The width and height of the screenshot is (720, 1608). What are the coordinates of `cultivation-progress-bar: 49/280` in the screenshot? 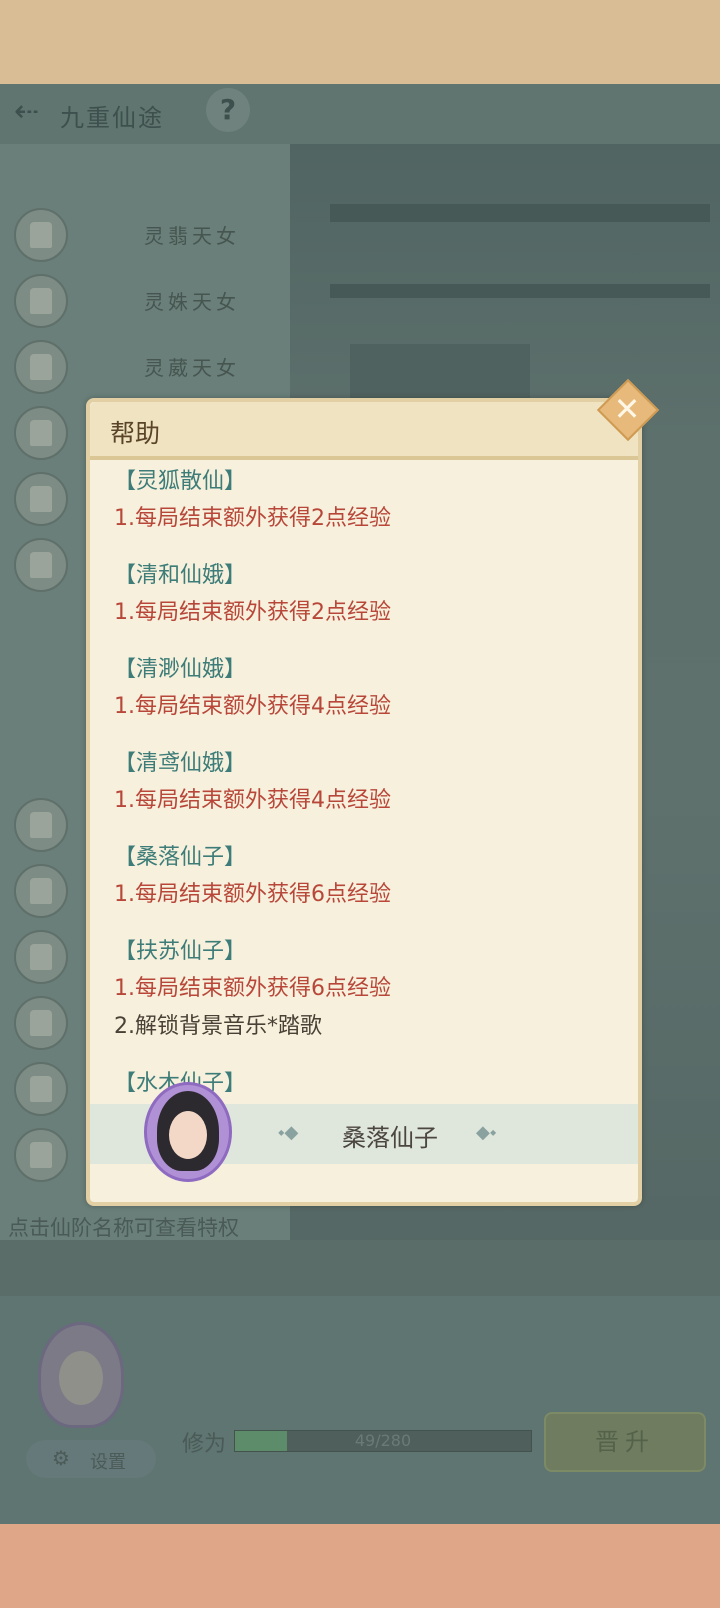 It's located at (383, 1441).